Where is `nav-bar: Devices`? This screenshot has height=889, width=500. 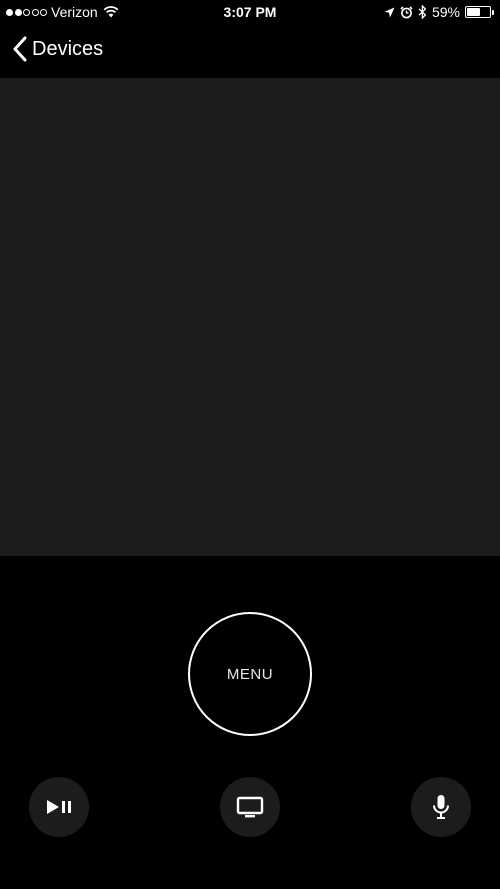
nav-bar: Devices is located at coordinates (250, 52).